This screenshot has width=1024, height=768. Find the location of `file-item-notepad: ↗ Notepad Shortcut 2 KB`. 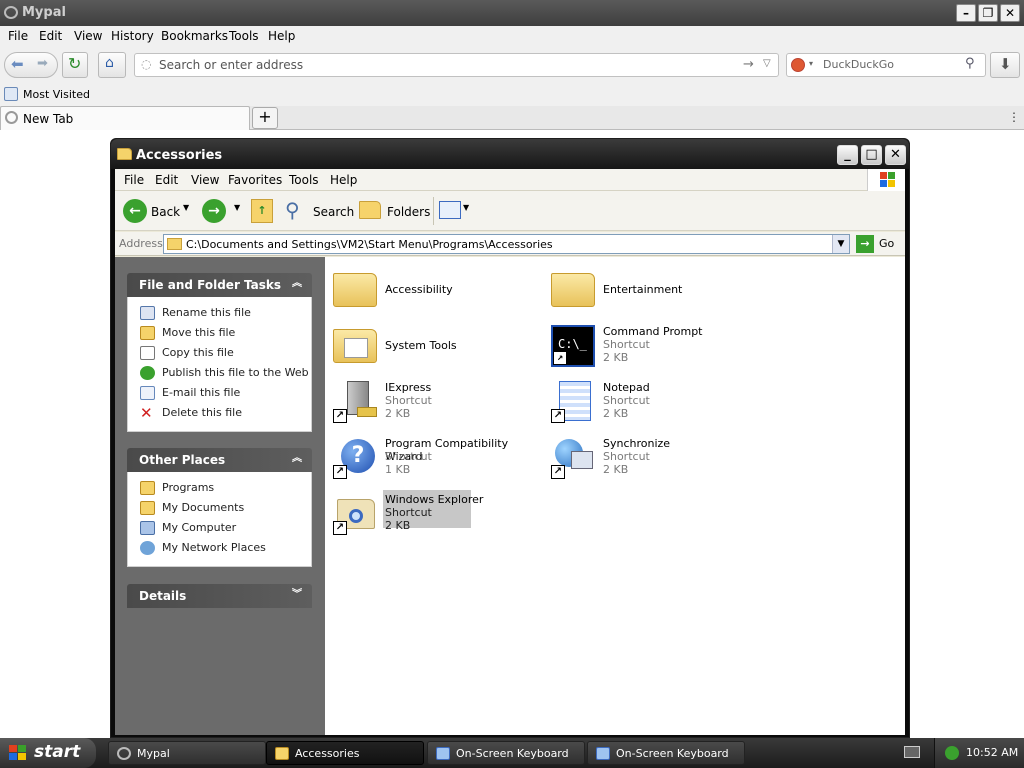

file-item-notepad: ↗ Notepad Shortcut 2 KB is located at coordinates (652, 403).